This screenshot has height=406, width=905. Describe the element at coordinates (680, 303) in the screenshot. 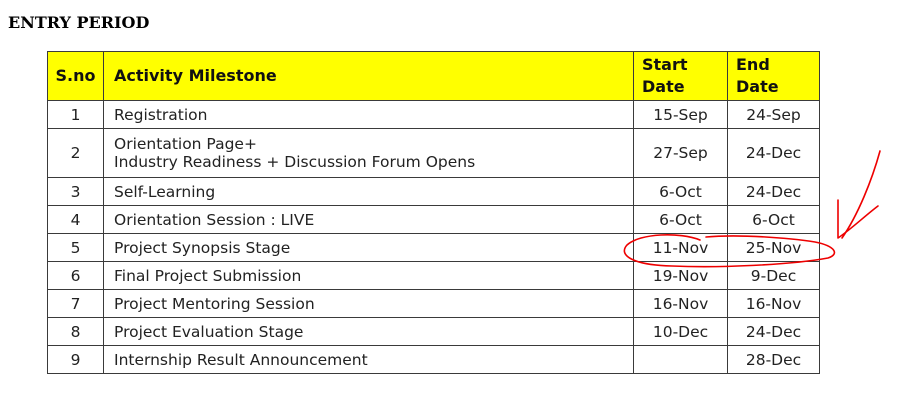

I see `row-start-date: 16-Nov` at that location.